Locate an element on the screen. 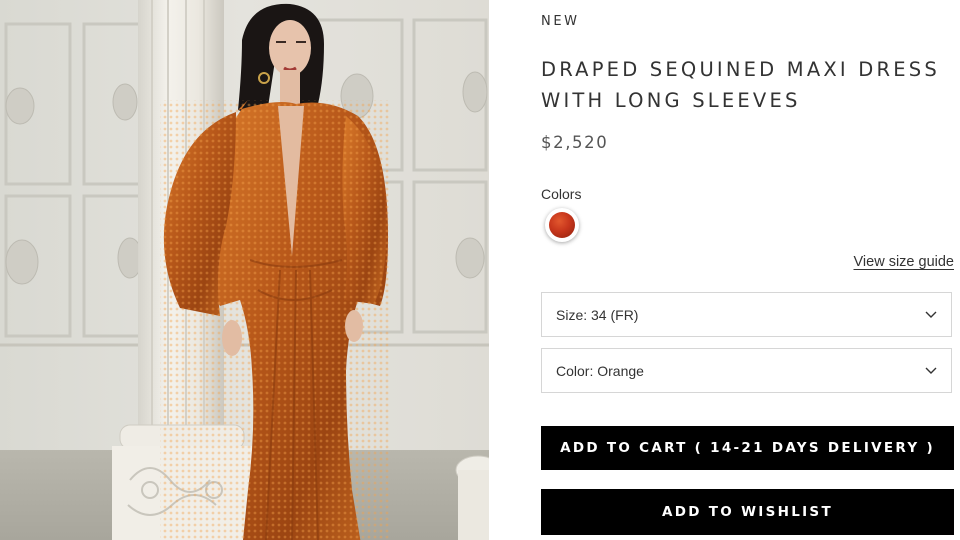  color-swatch-orange is located at coordinates (562, 225).